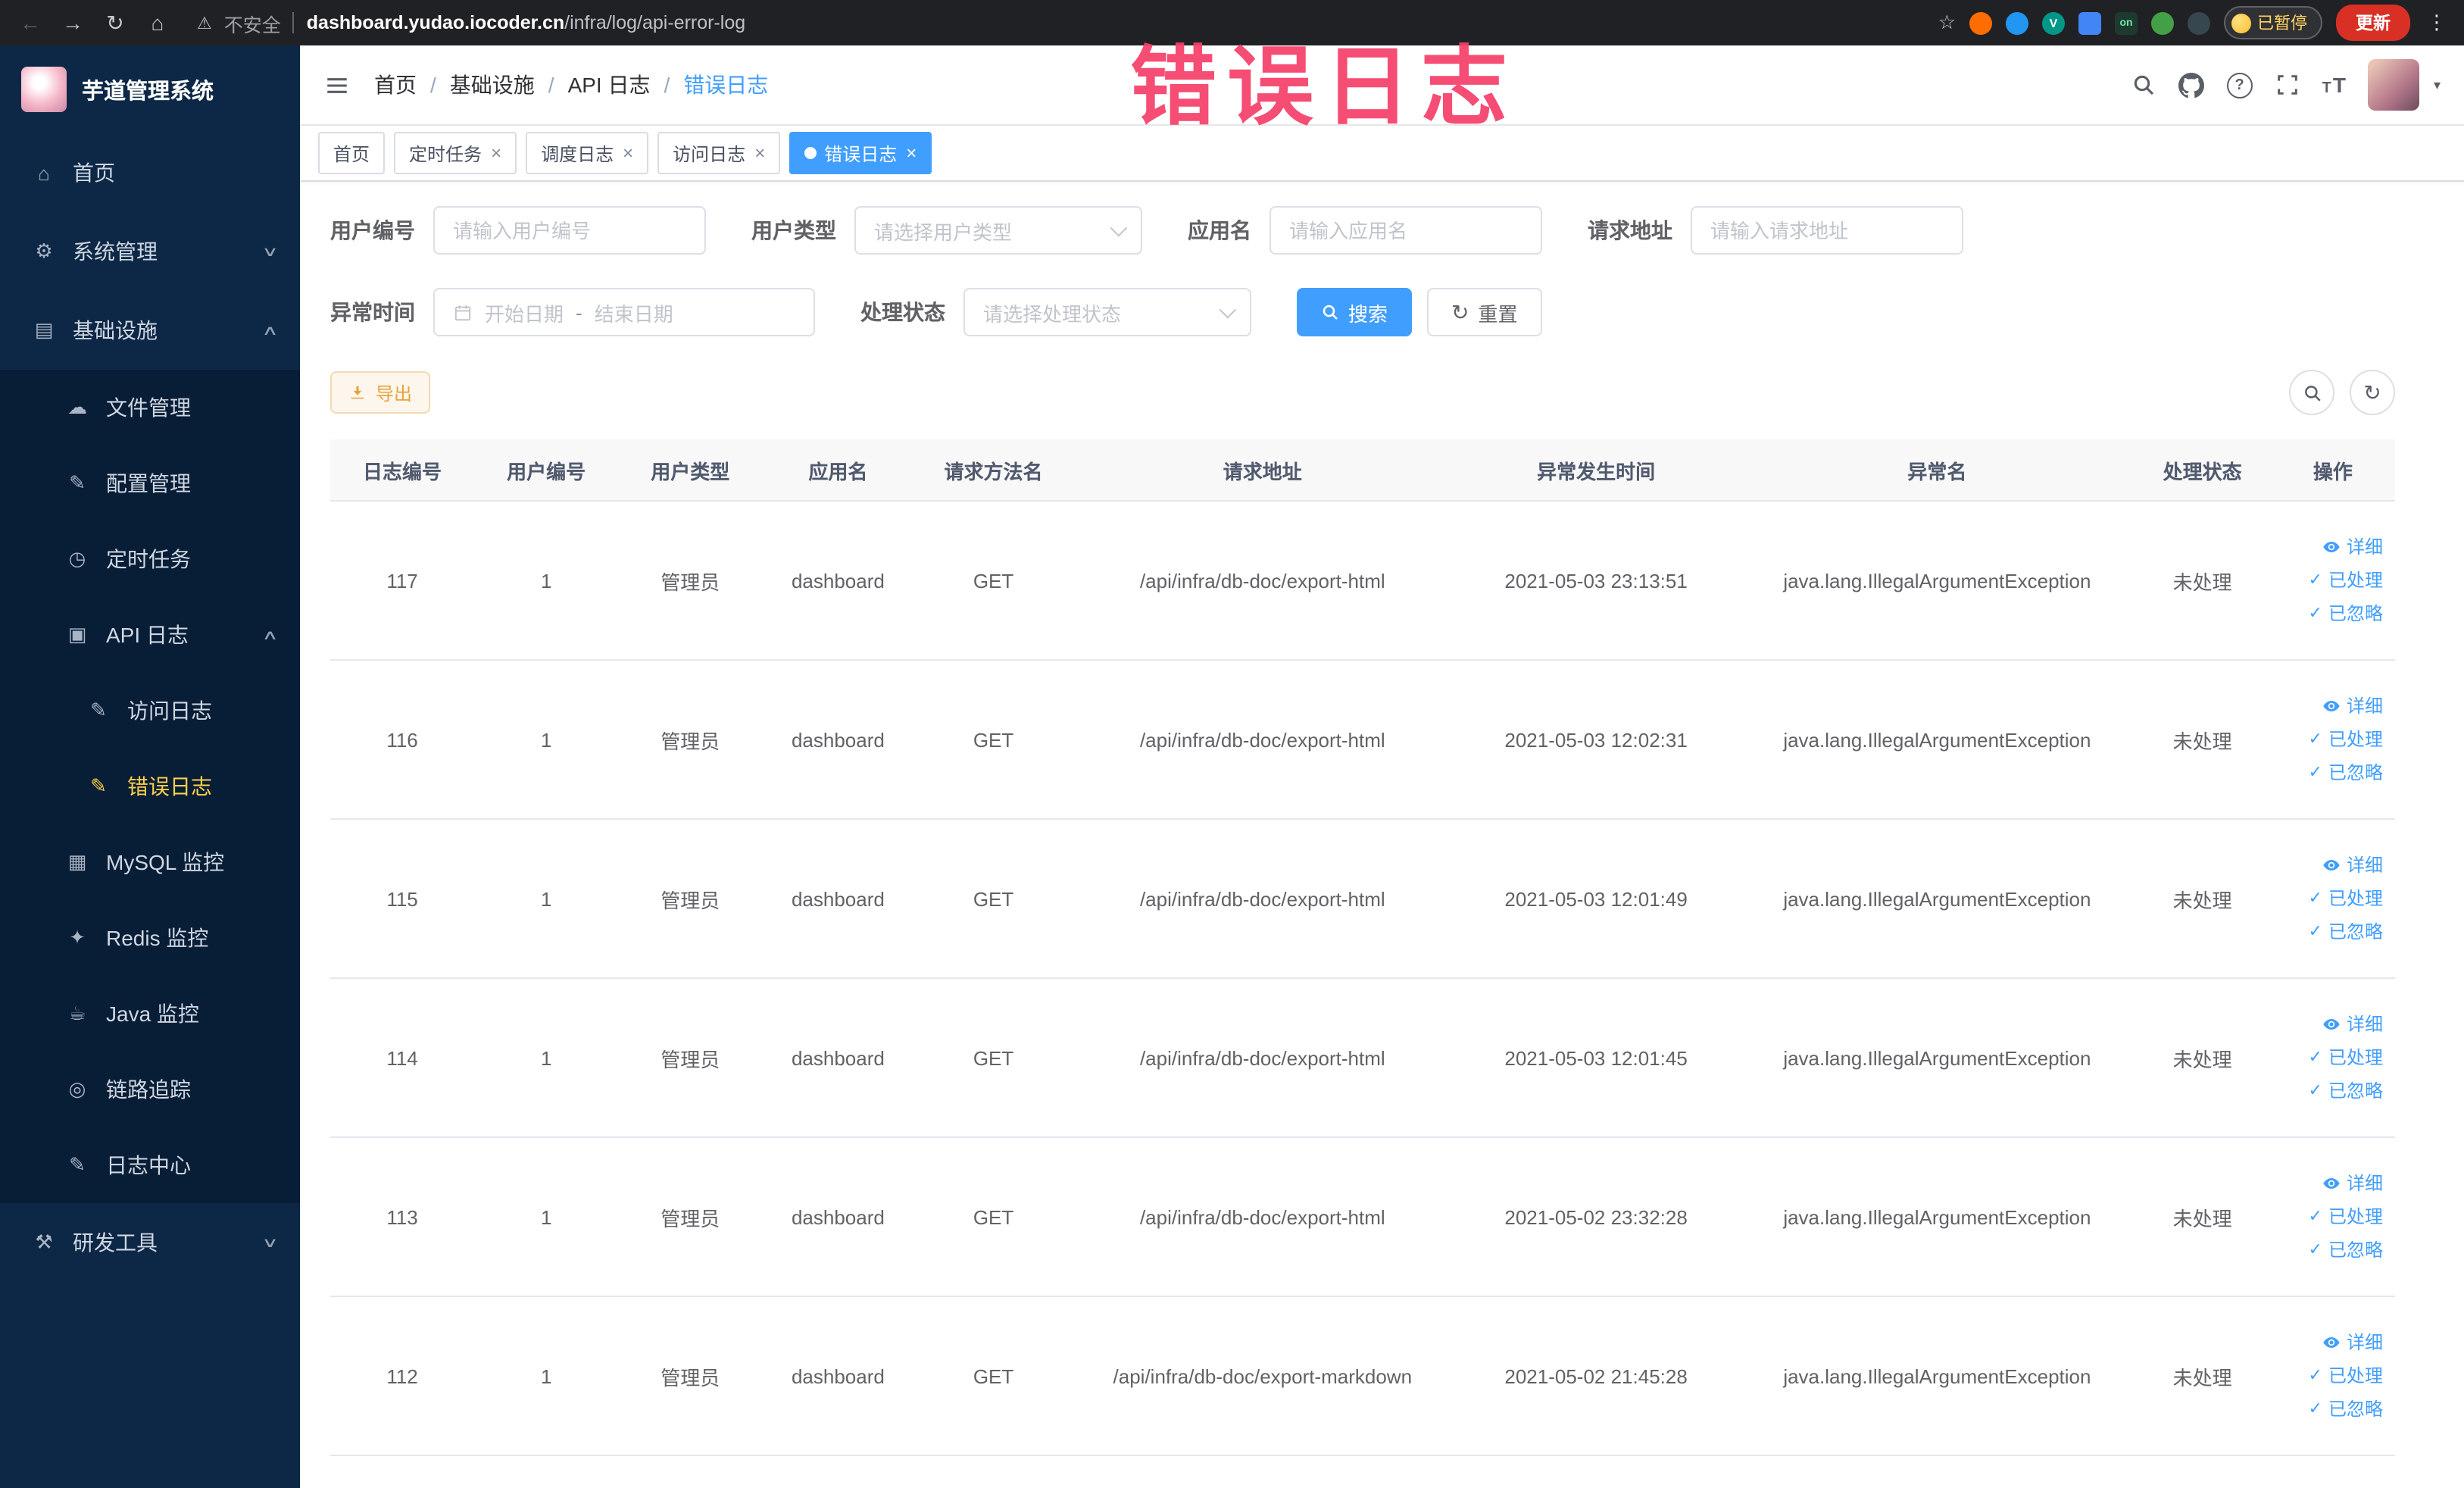 Image resolution: width=2464 pixels, height=1488 pixels. Describe the element at coordinates (337, 85) in the screenshot. I see `hamburger-icon` at that location.